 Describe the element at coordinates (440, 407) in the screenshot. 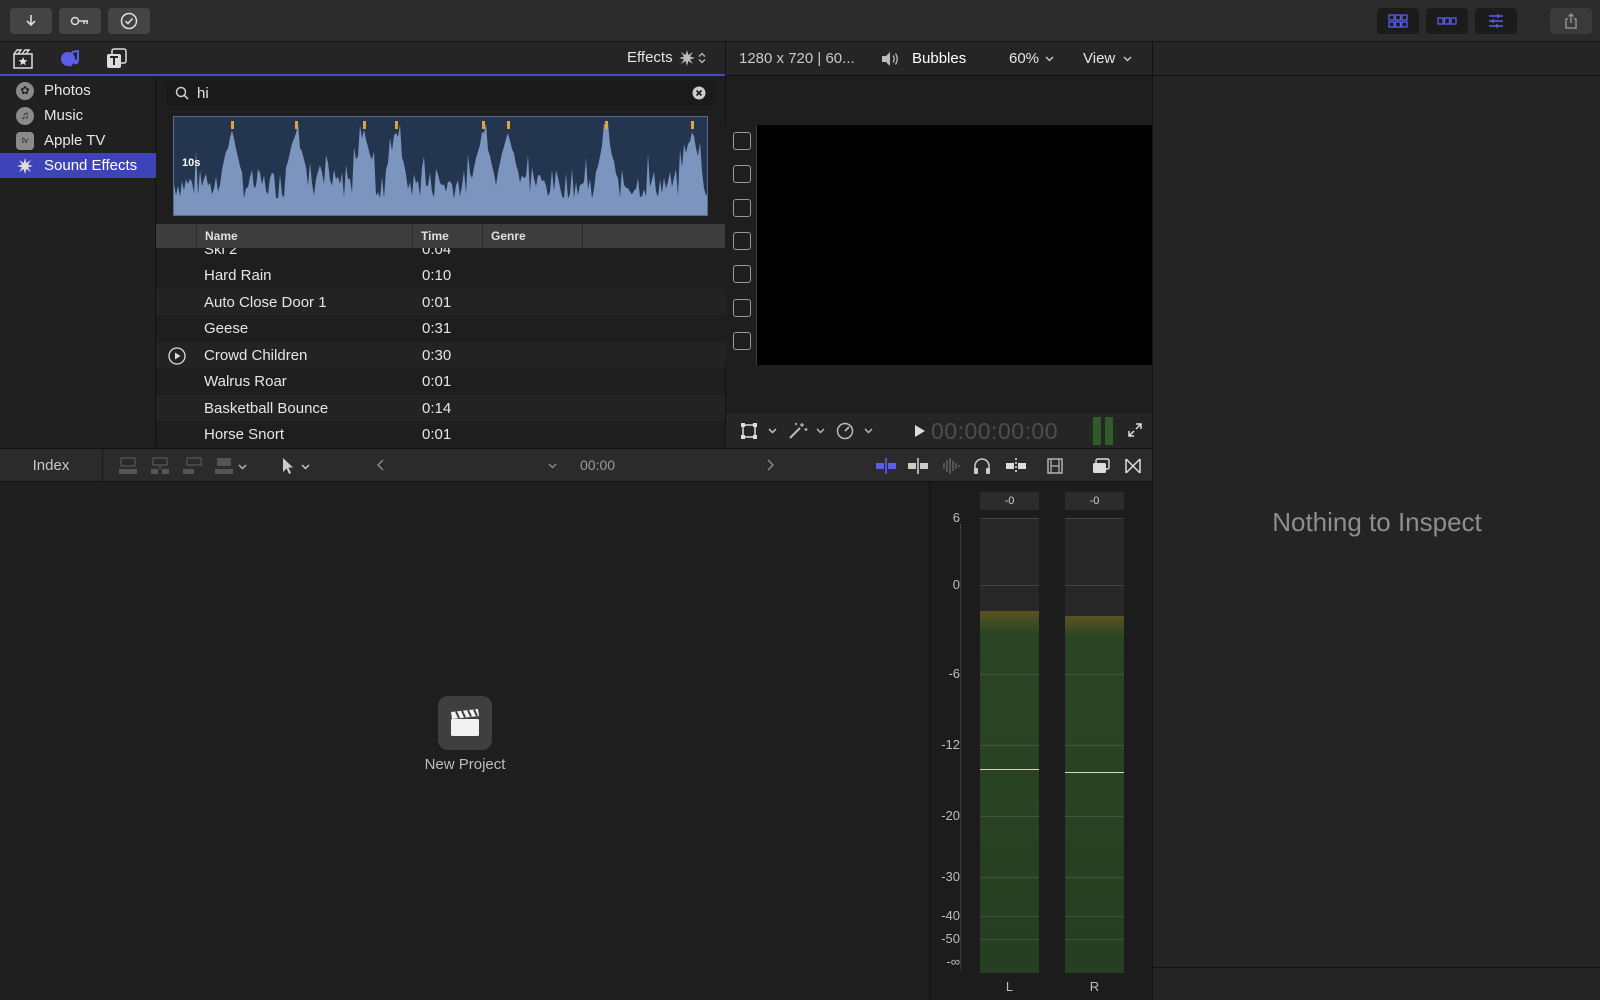

I see `list-item: Basketball Bounce 0:14` at that location.